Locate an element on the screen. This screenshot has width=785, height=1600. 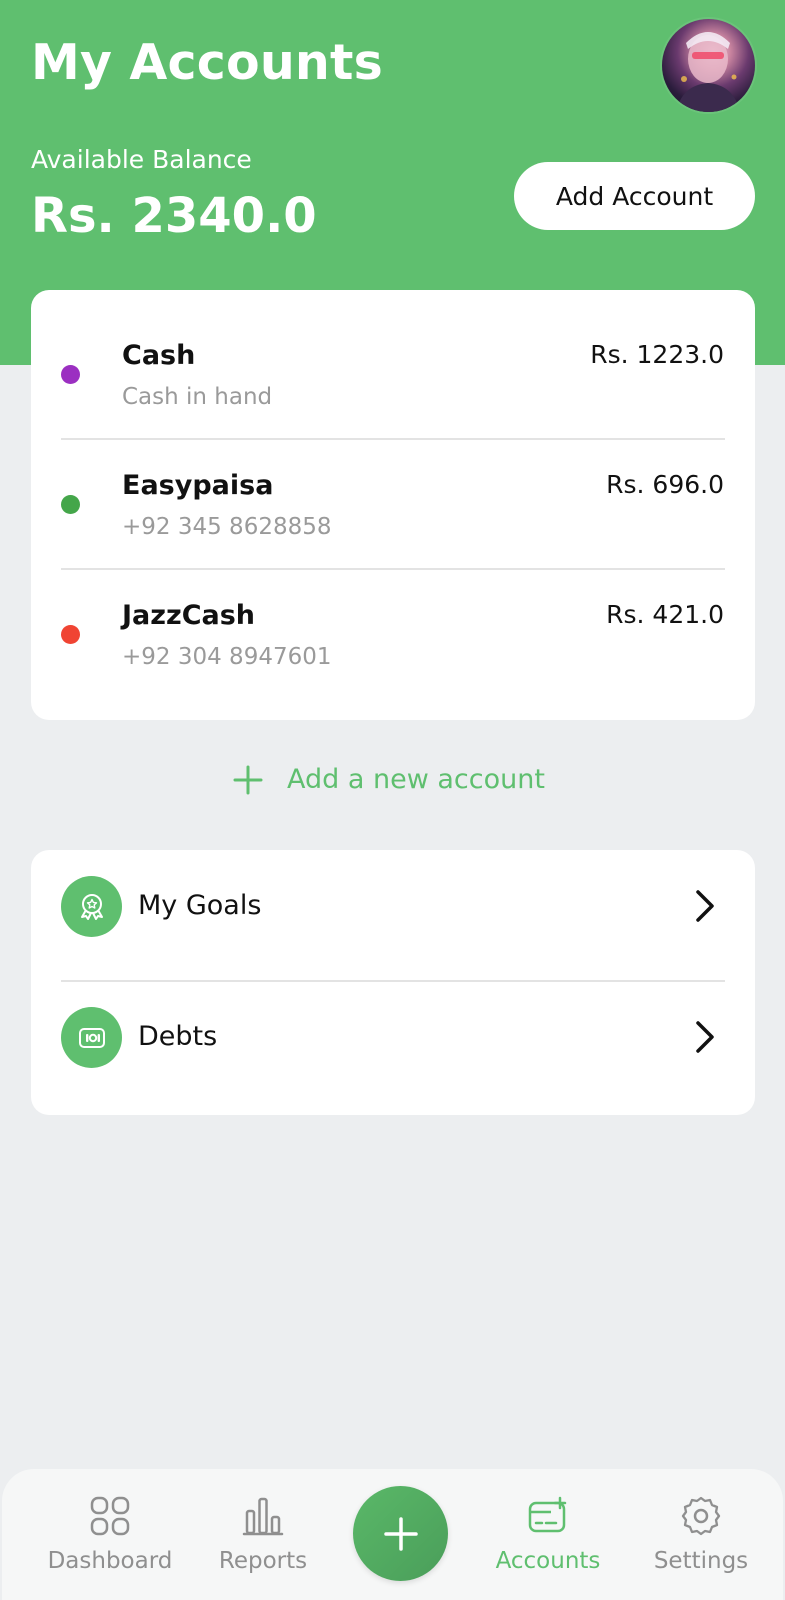
balance-value: Rs. 2340.0 is located at coordinates (174, 216).